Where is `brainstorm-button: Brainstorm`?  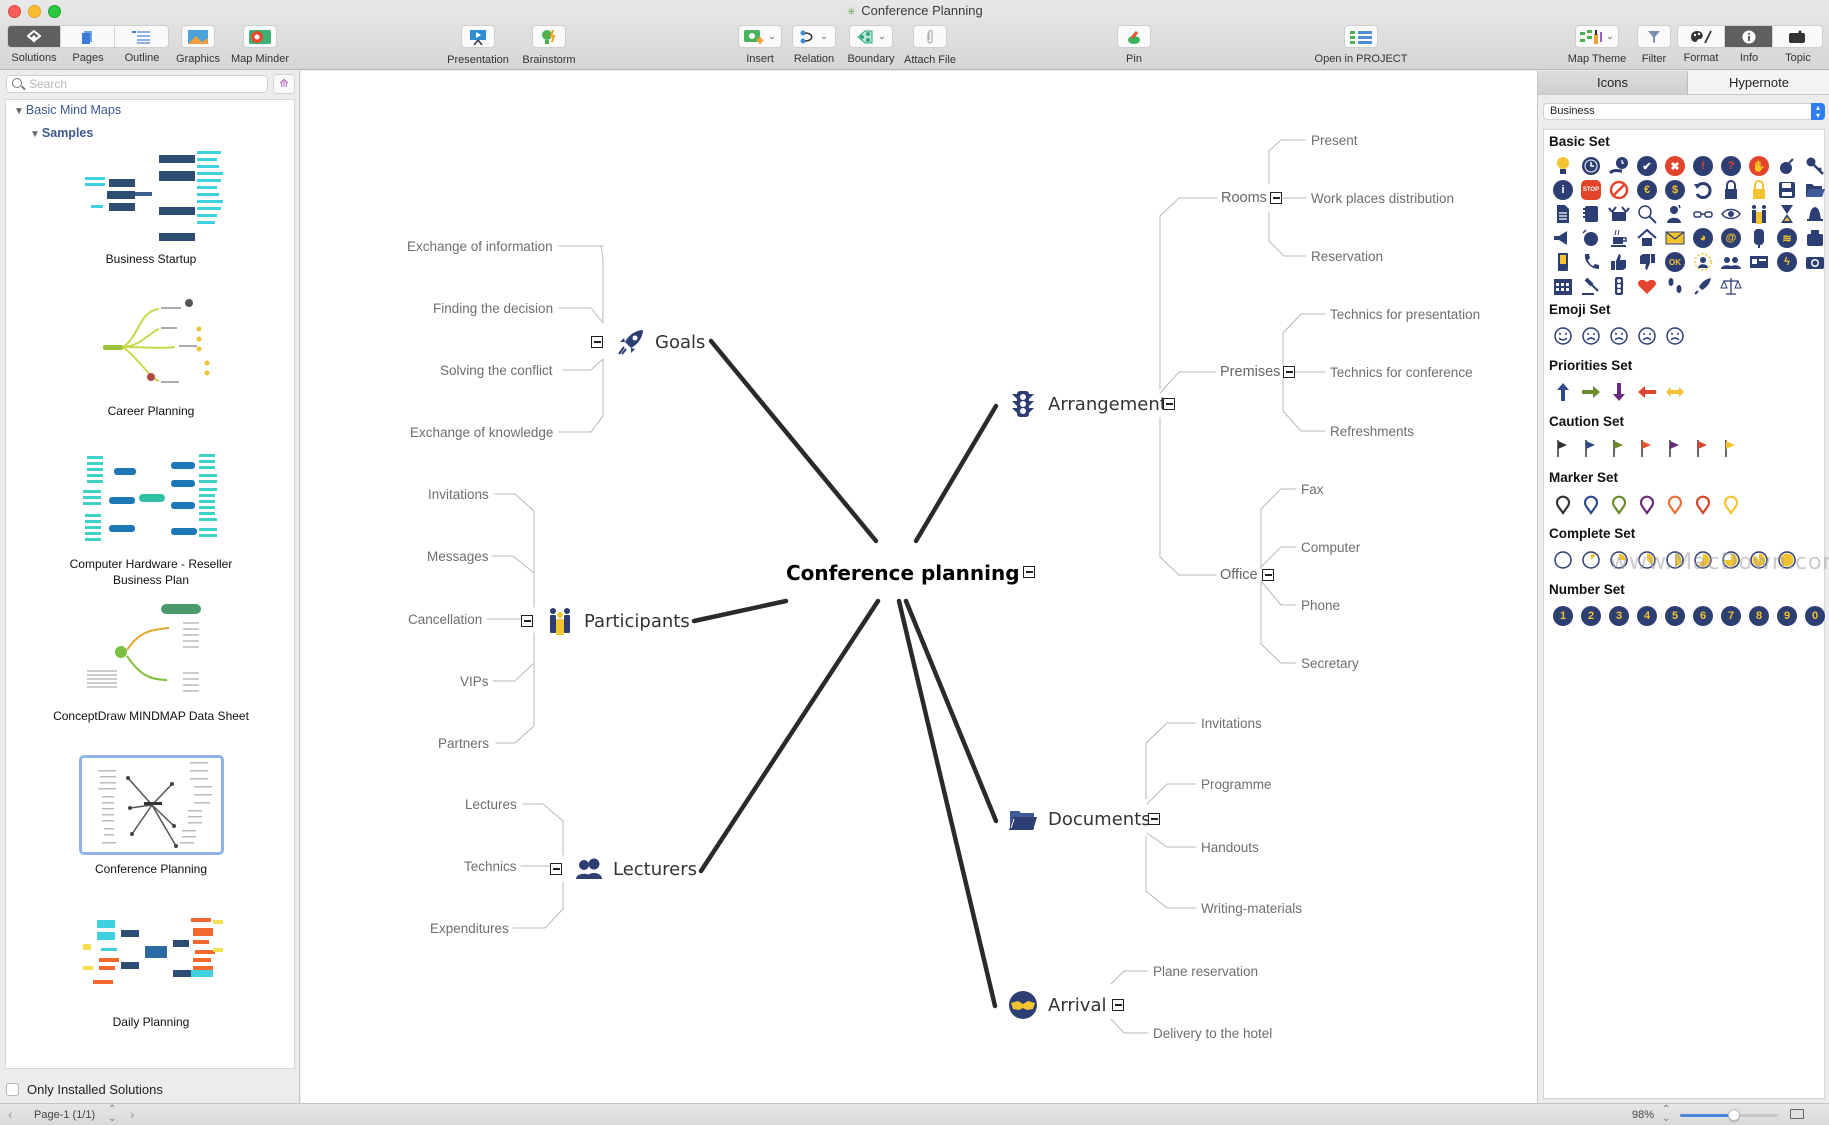
brainstorm-button: Brainstorm is located at coordinates (549, 45).